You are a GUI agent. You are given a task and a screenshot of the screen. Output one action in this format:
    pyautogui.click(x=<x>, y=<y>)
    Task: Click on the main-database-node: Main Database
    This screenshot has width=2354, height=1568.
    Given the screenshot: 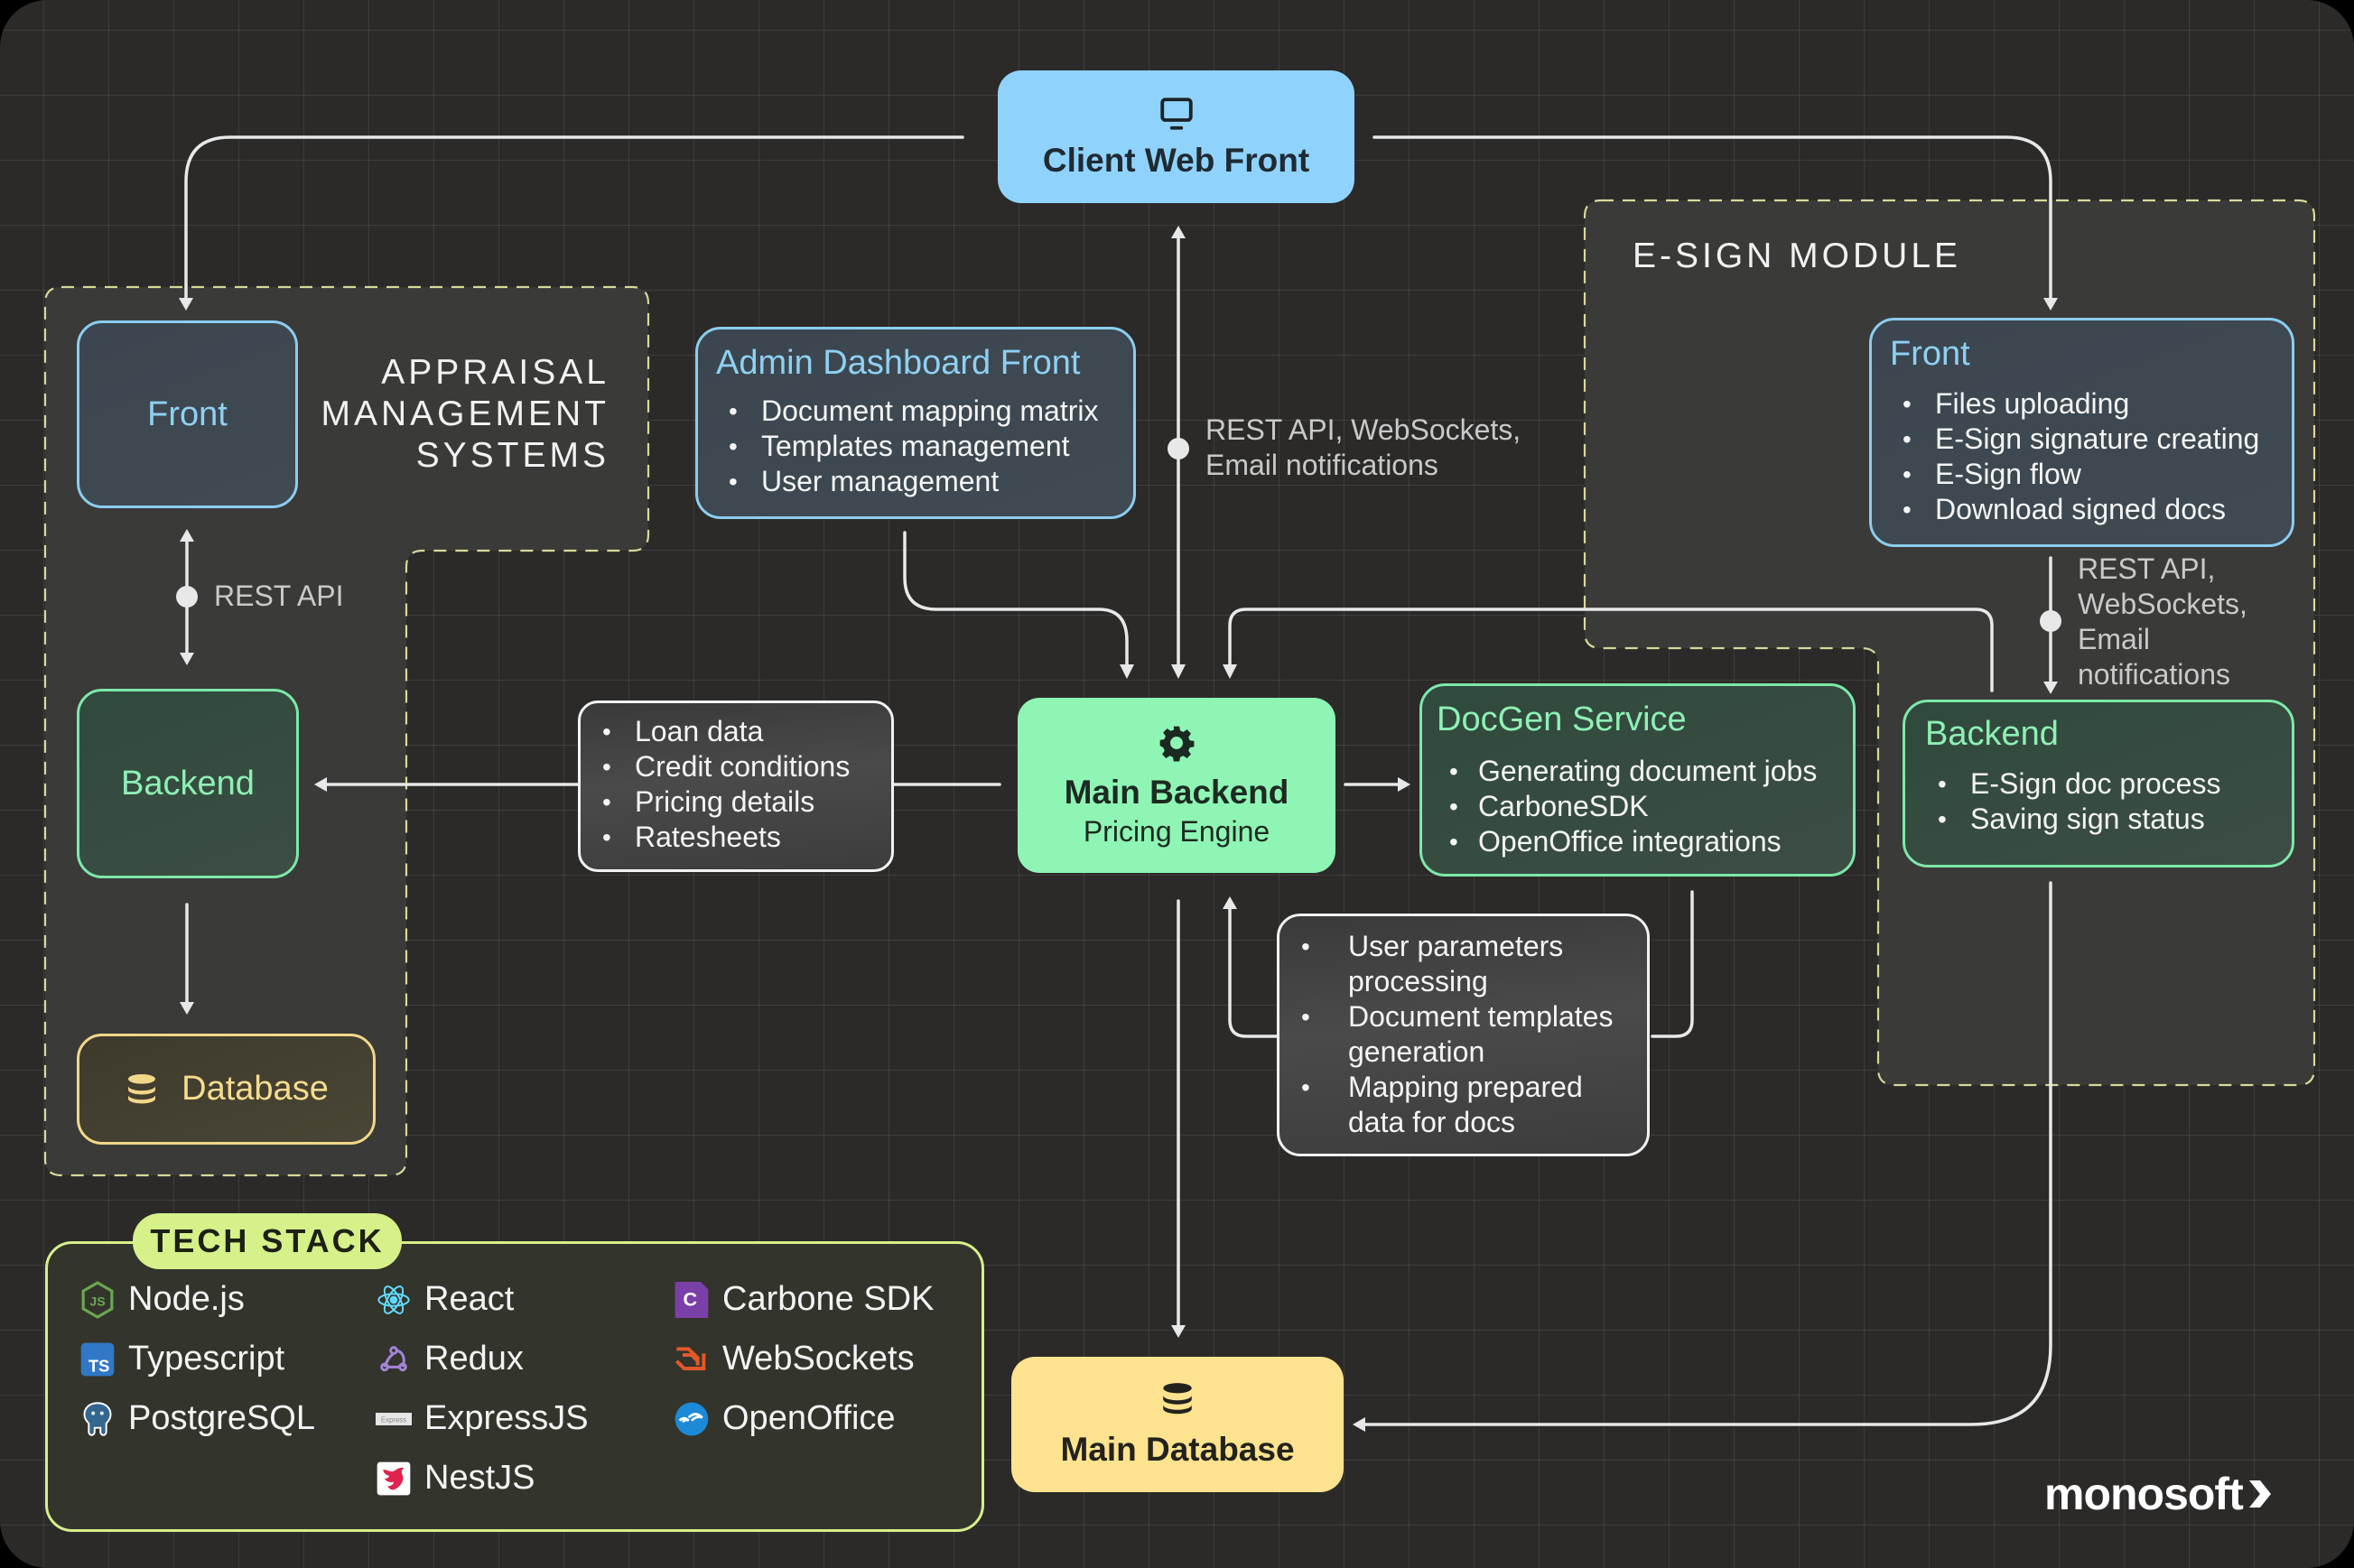 What is the action you would take?
    pyautogui.click(x=1177, y=1424)
    